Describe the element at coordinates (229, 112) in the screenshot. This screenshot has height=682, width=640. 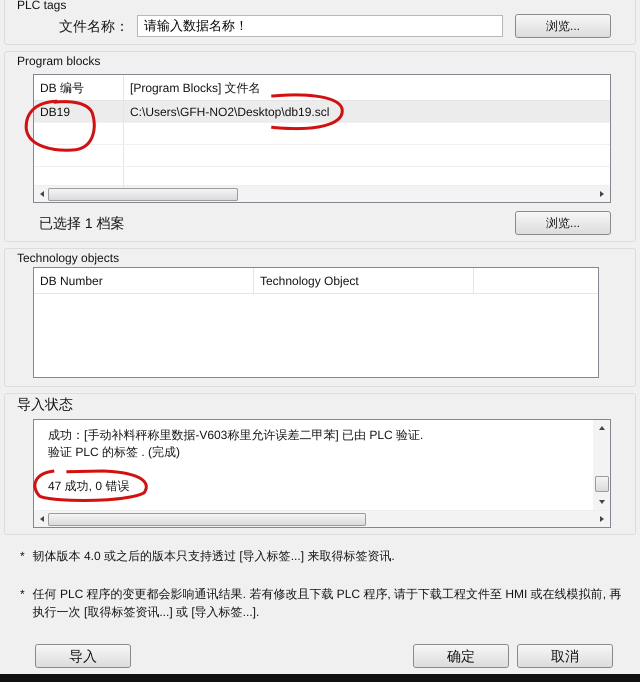
I see `table-cell-text: C:\Users\GFH-NO2\Desktop\db19.scl` at that location.